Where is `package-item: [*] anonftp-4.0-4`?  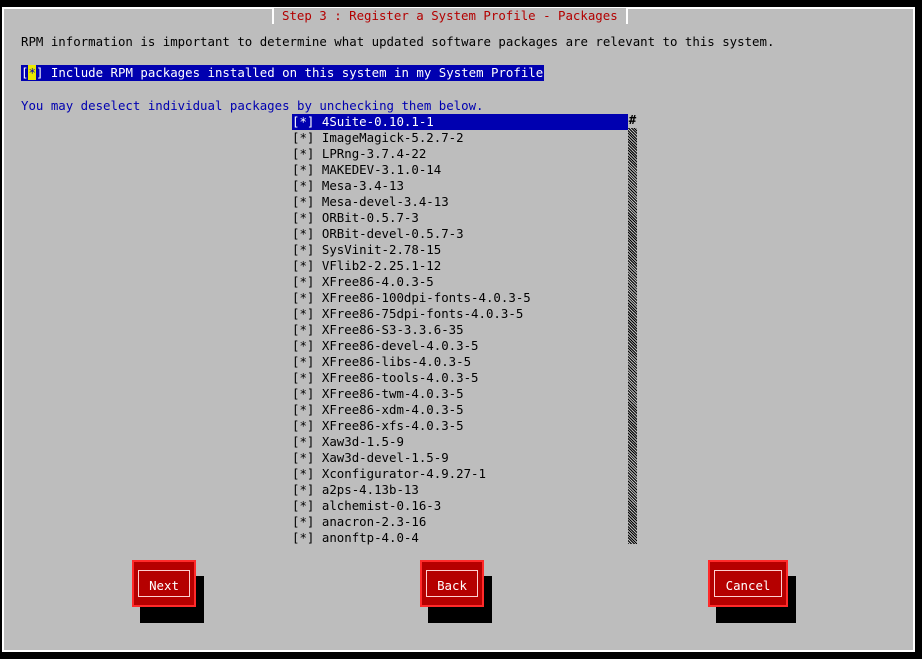
package-item: [*] anonftp-4.0-4 is located at coordinates (460, 538).